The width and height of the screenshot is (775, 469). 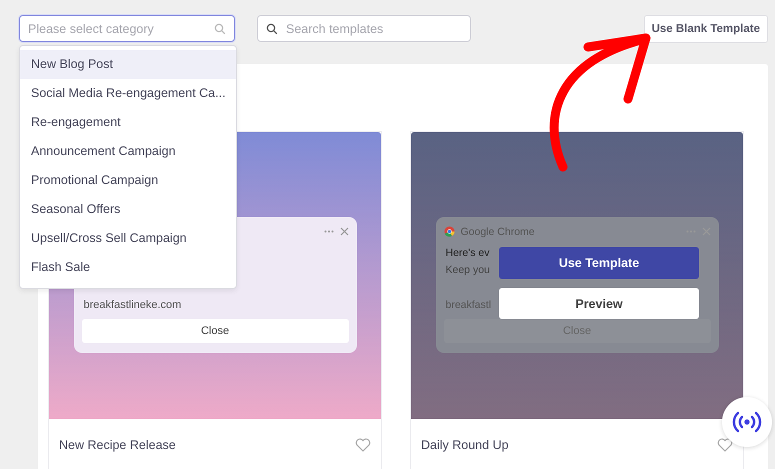 What do you see at coordinates (364, 28) in the screenshot?
I see `search-field: Search templates` at bounding box center [364, 28].